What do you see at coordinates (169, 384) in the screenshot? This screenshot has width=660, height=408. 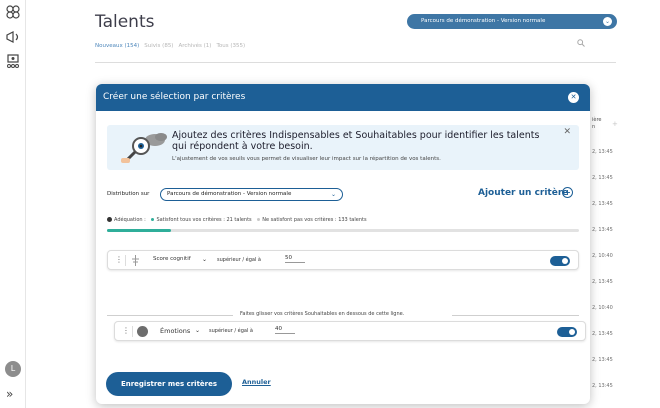 I see `save-criteria-button: Enregistrer mes critères` at bounding box center [169, 384].